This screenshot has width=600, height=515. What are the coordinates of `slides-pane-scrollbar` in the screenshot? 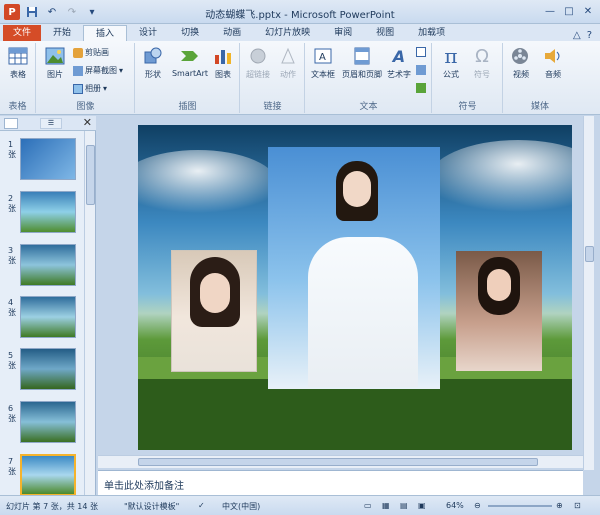 It's located at (89, 313).